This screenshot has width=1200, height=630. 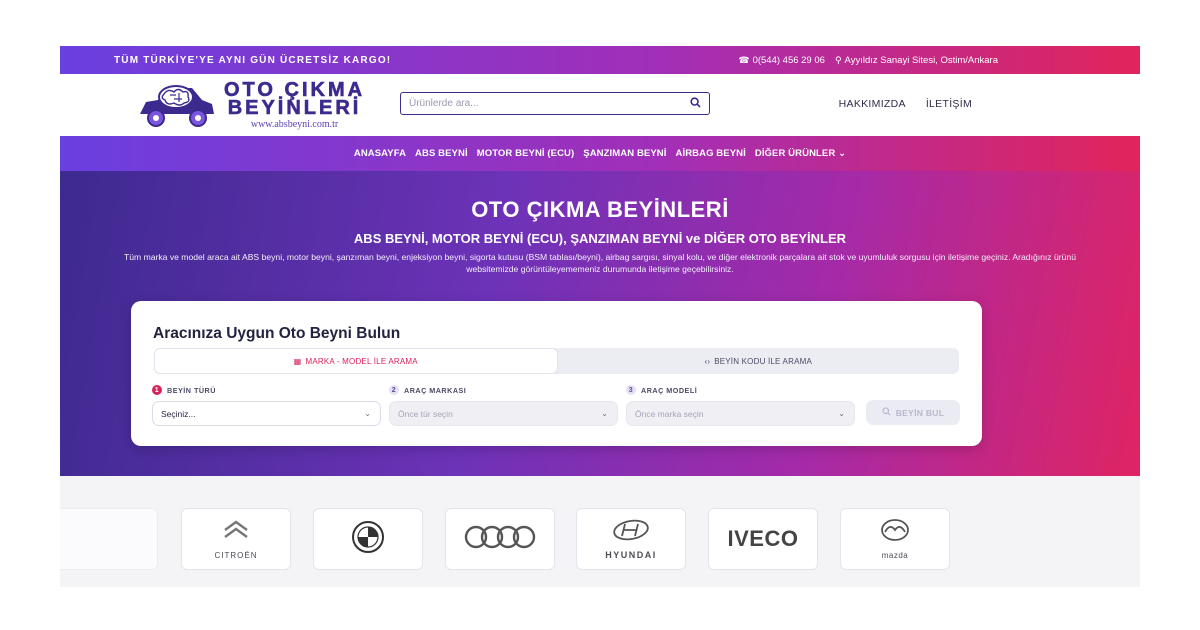 What do you see at coordinates (631, 532) in the screenshot?
I see `hyundai-logo-icon` at bounding box center [631, 532].